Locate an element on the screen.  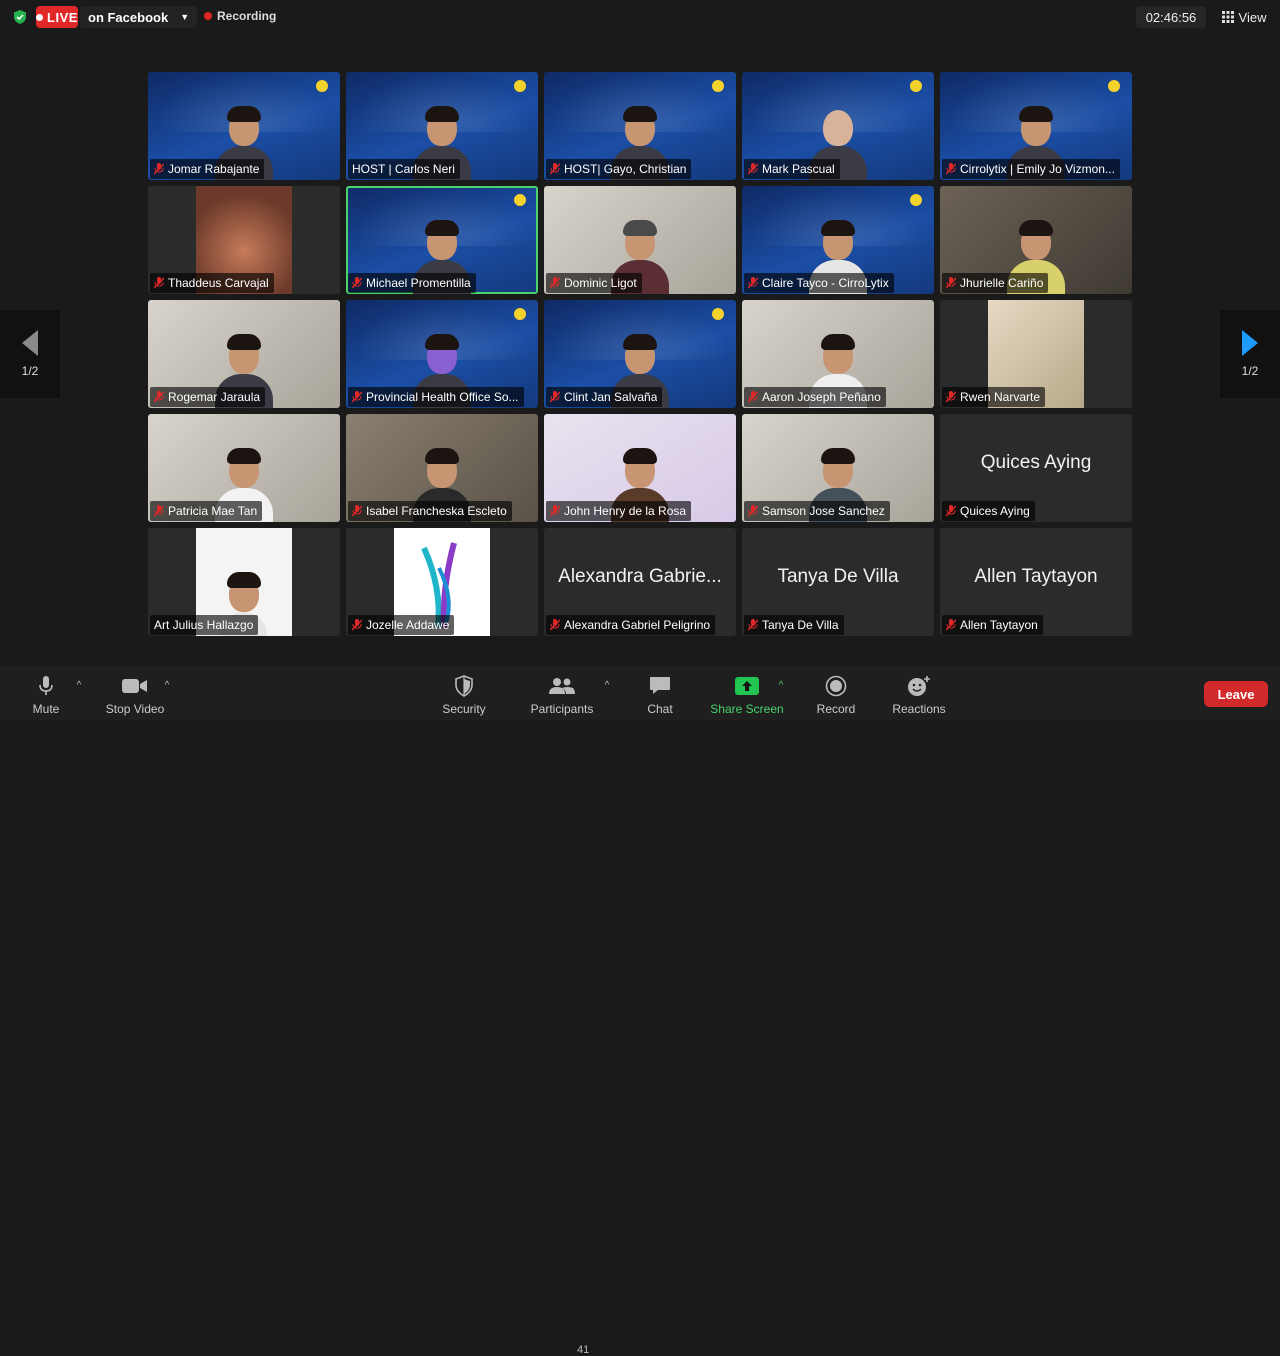
reactions-label: Reactions is located at coordinates (919, 709).